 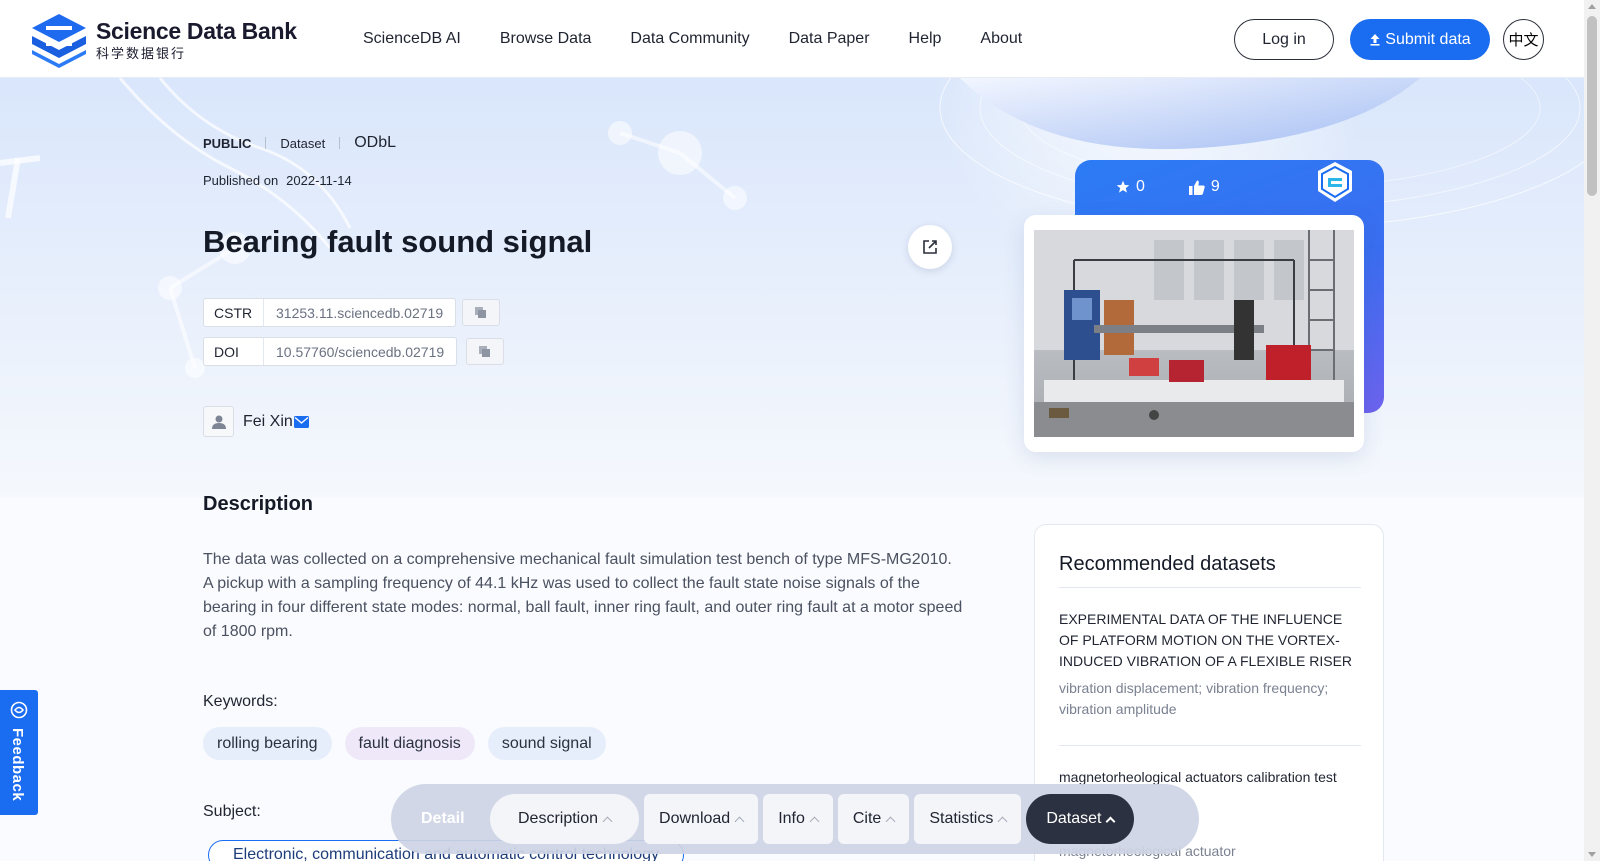 What do you see at coordinates (196, 31) in the screenshot?
I see `logo-text-en: Science Data Bank` at bounding box center [196, 31].